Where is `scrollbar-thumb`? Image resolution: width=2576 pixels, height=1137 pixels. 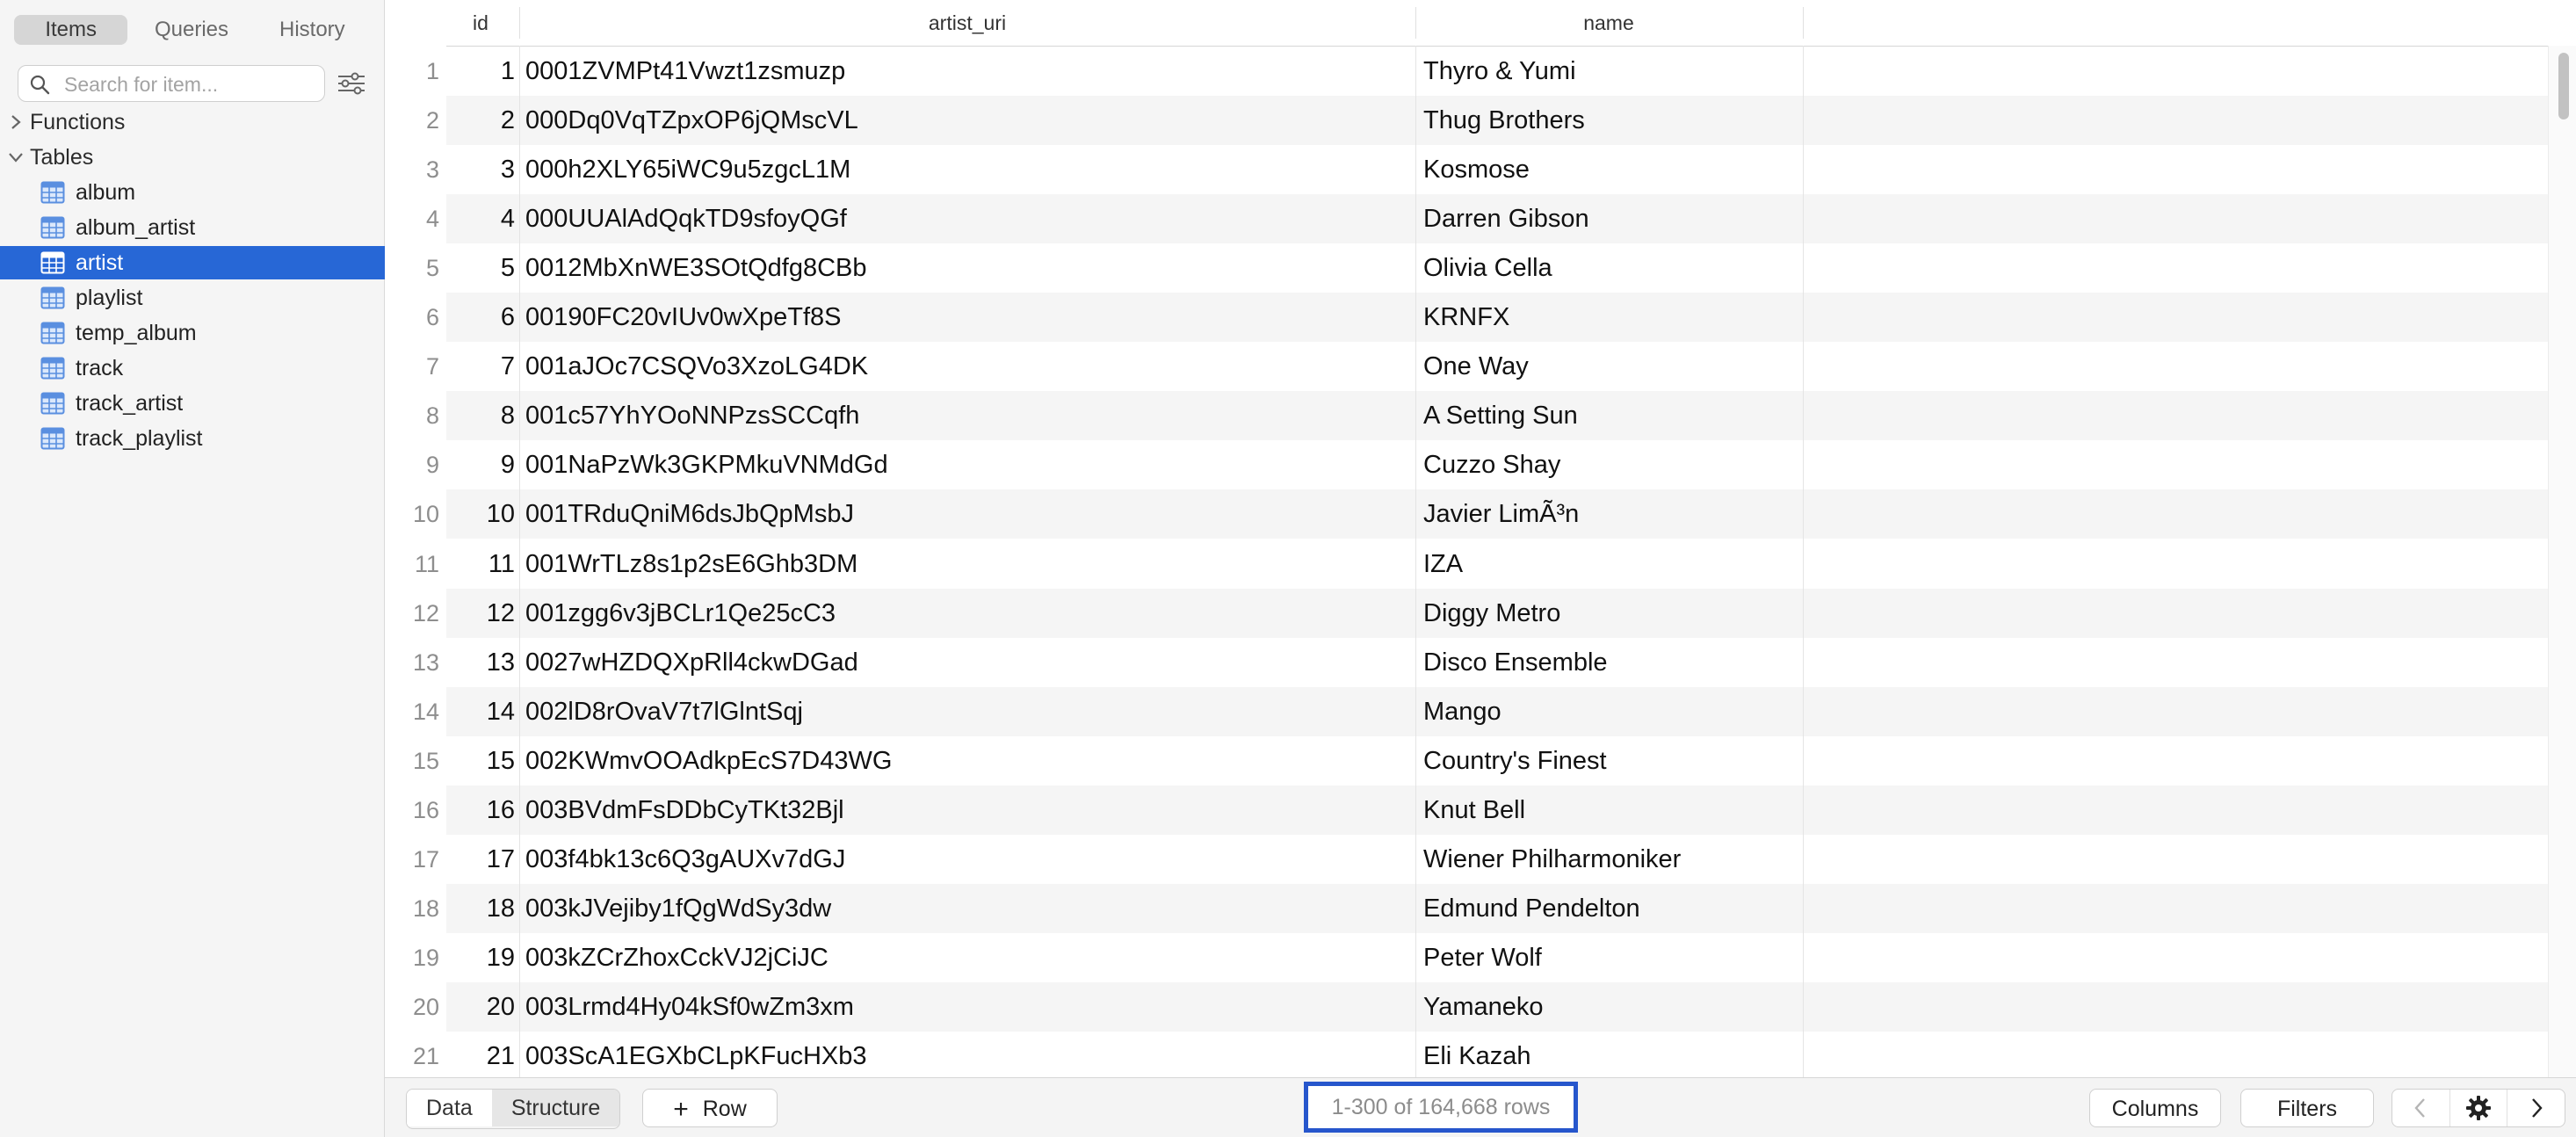
scrollbar-thumb is located at coordinates (2563, 86).